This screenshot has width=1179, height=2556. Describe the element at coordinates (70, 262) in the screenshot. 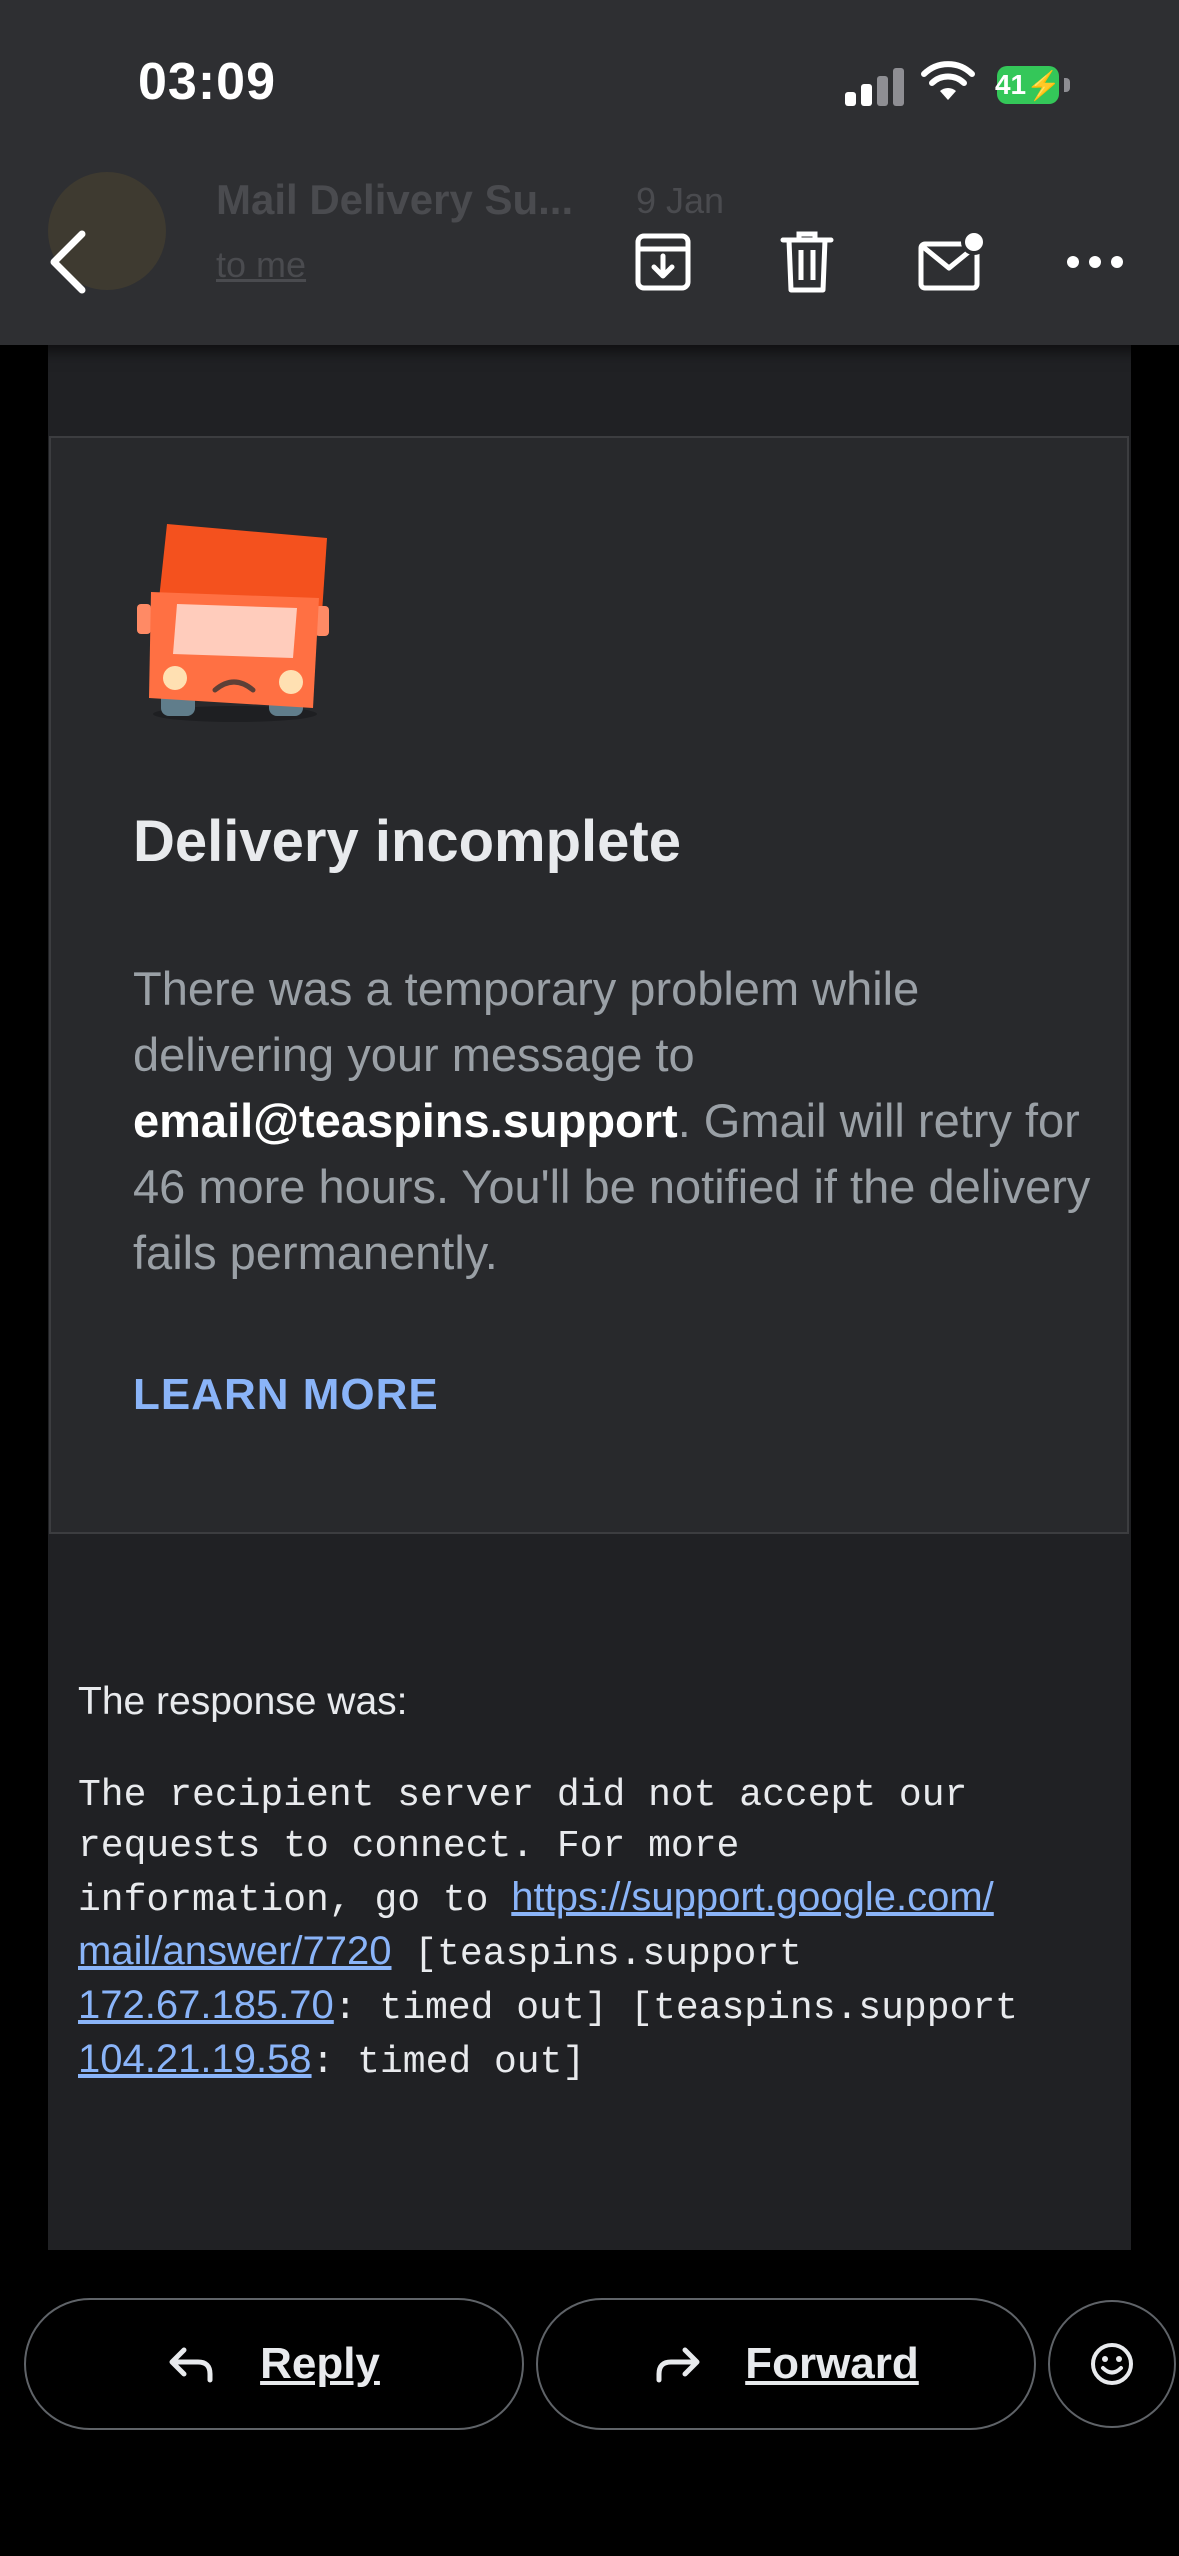

I see `back-icon` at that location.